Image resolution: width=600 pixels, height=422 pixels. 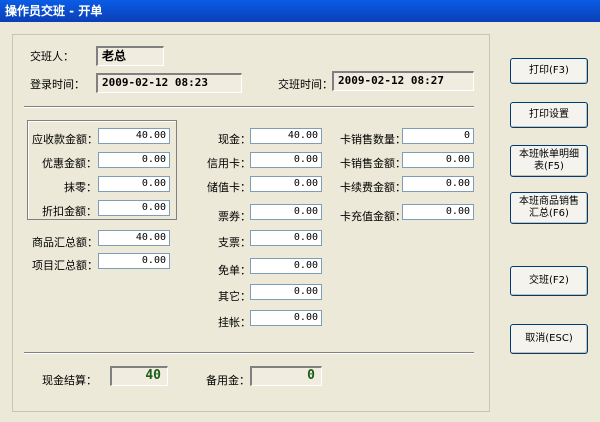 I want to click on rounding-field: 0.00, so click(x=134, y=184).